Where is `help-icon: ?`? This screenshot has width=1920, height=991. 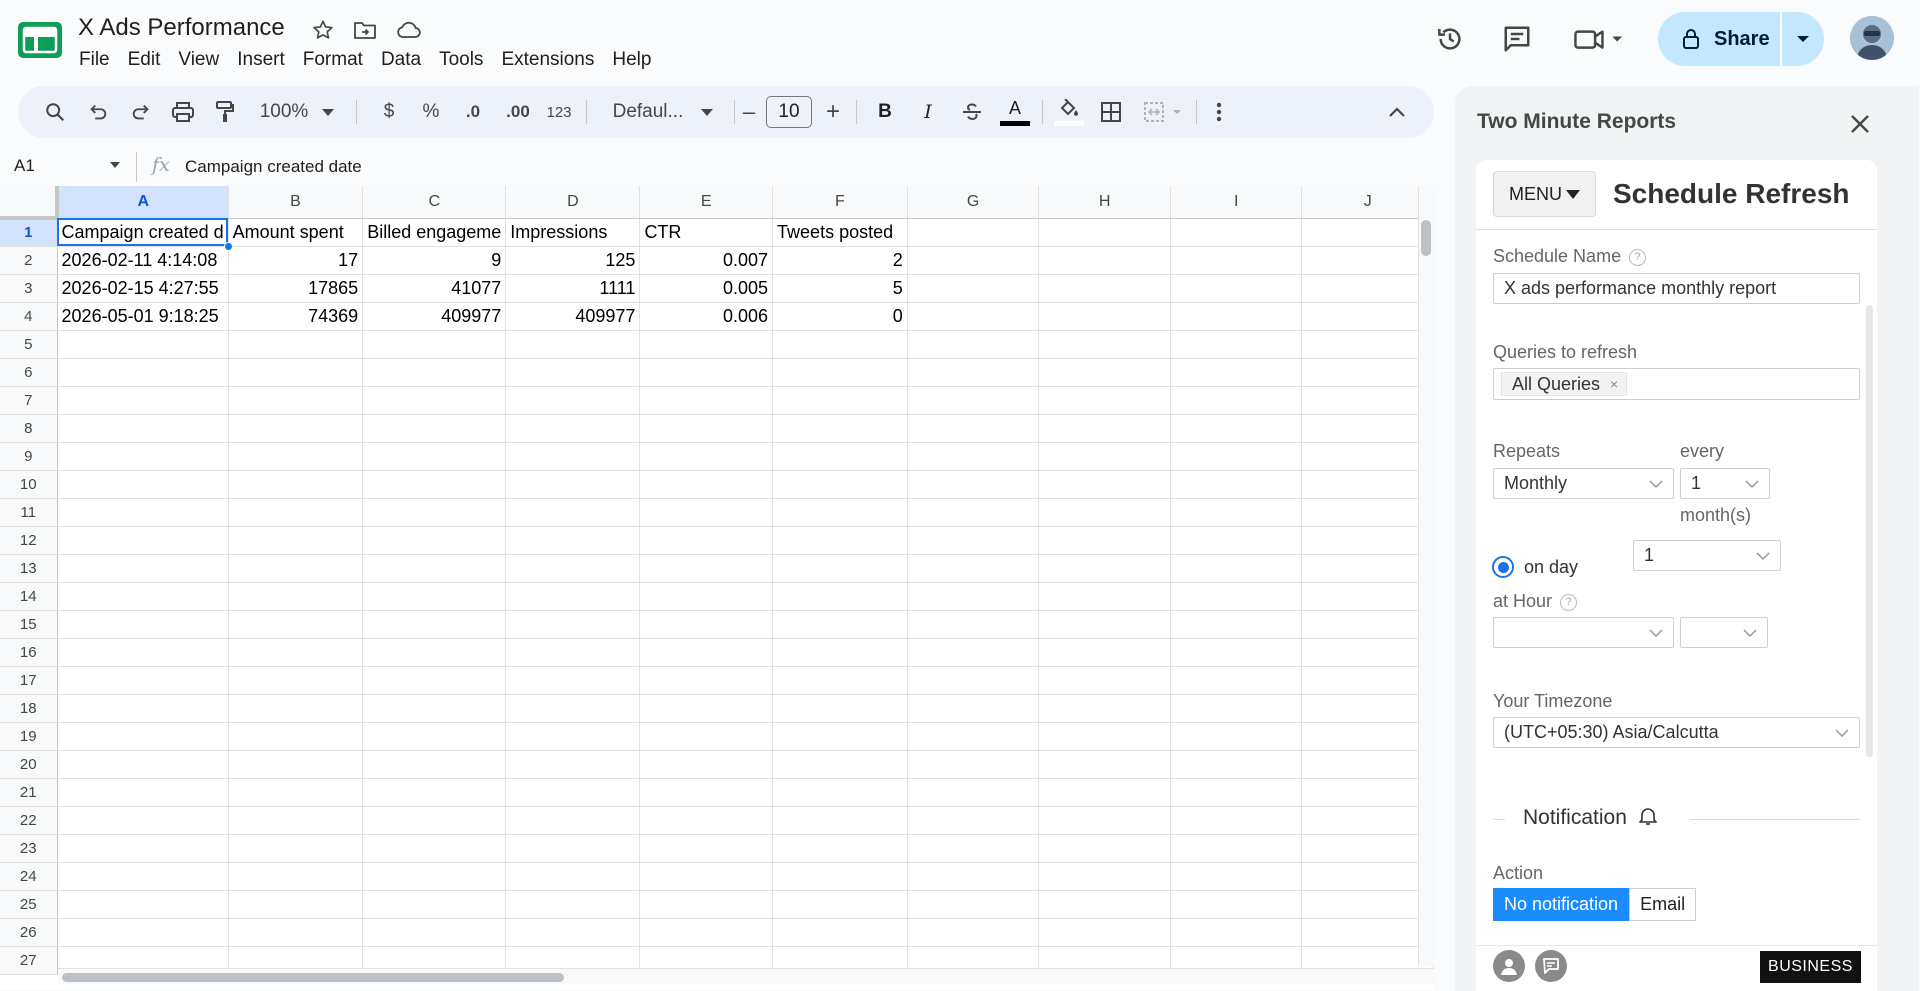
help-icon: ? is located at coordinates (1638, 257).